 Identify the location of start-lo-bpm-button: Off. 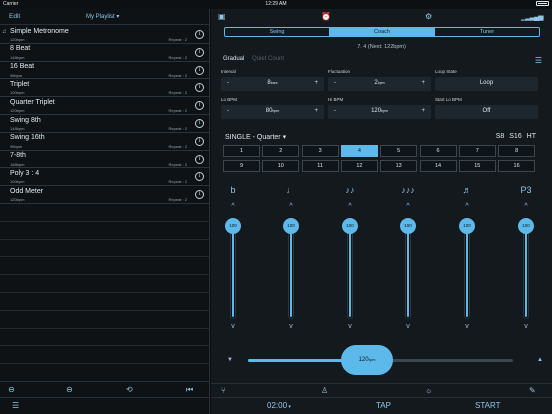
(486, 112).